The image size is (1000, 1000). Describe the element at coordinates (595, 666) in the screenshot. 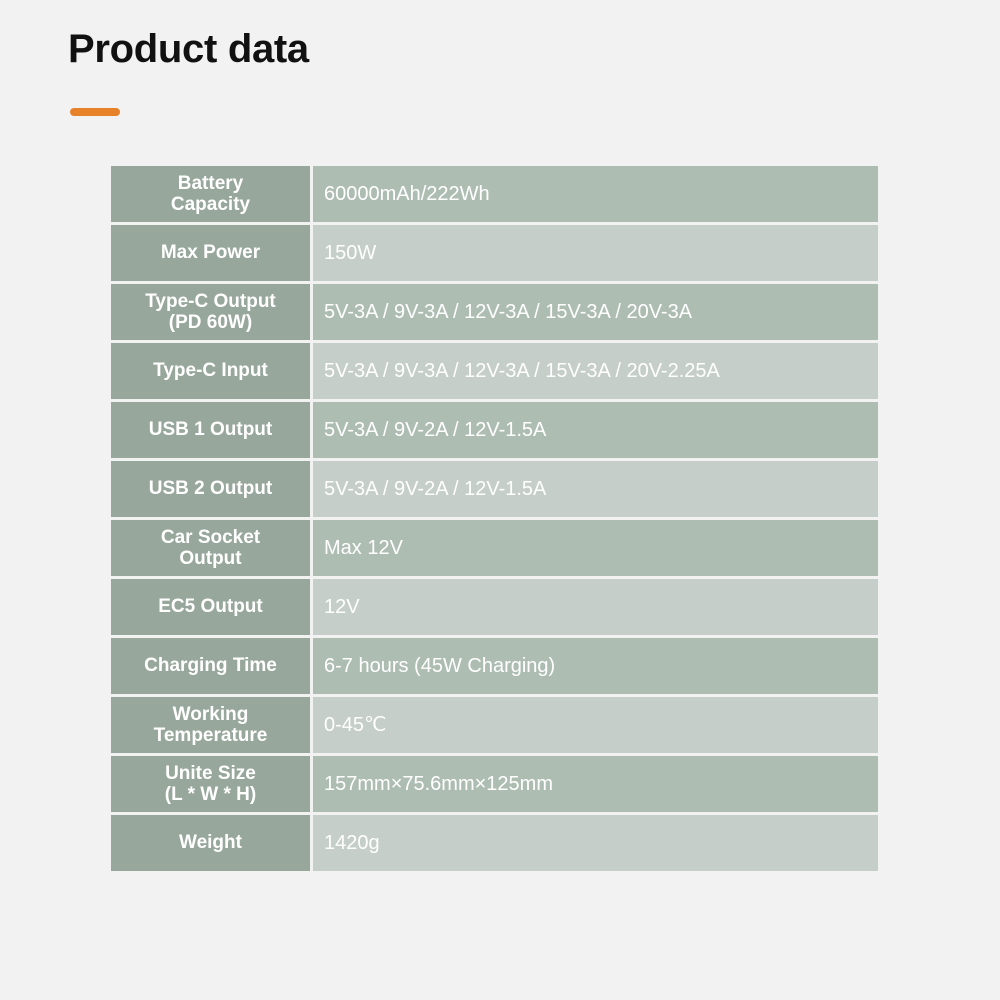

I see `spec-value: 6-7 hours (45W Charging)` at that location.